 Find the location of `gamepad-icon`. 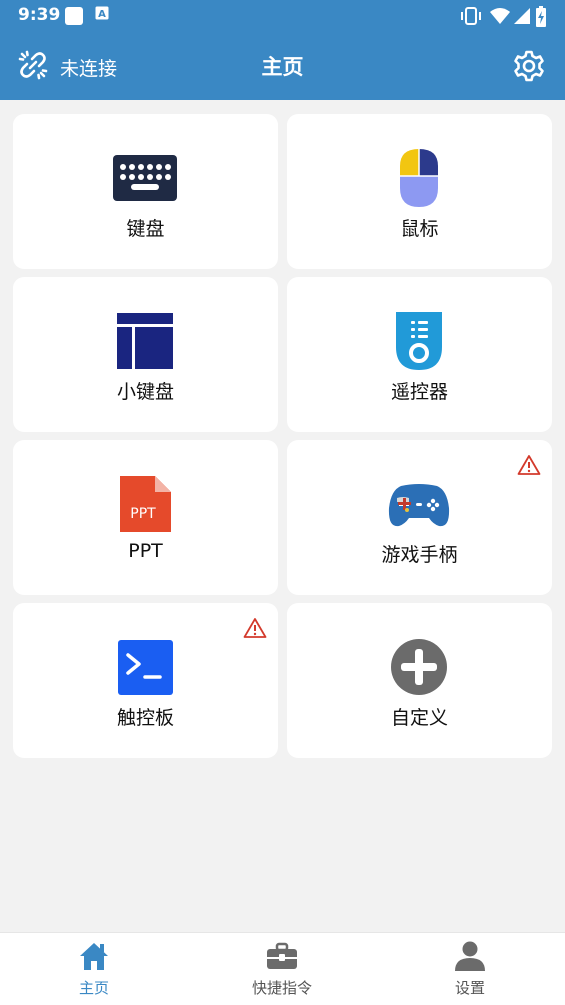

gamepad-icon is located at coordinates (419, 505).